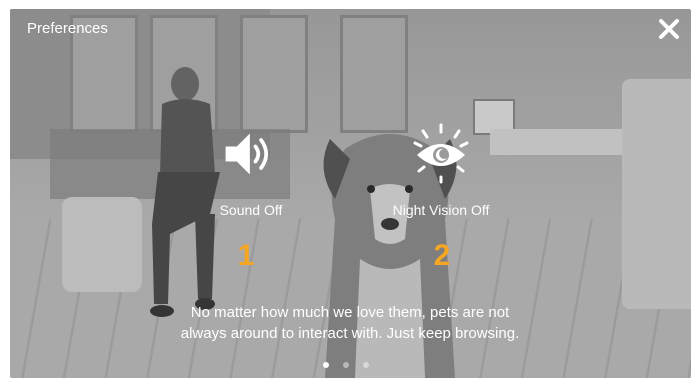 This screenshot has height=381, width=699. I want to click on page-title: Preferences, so click(67, 28).